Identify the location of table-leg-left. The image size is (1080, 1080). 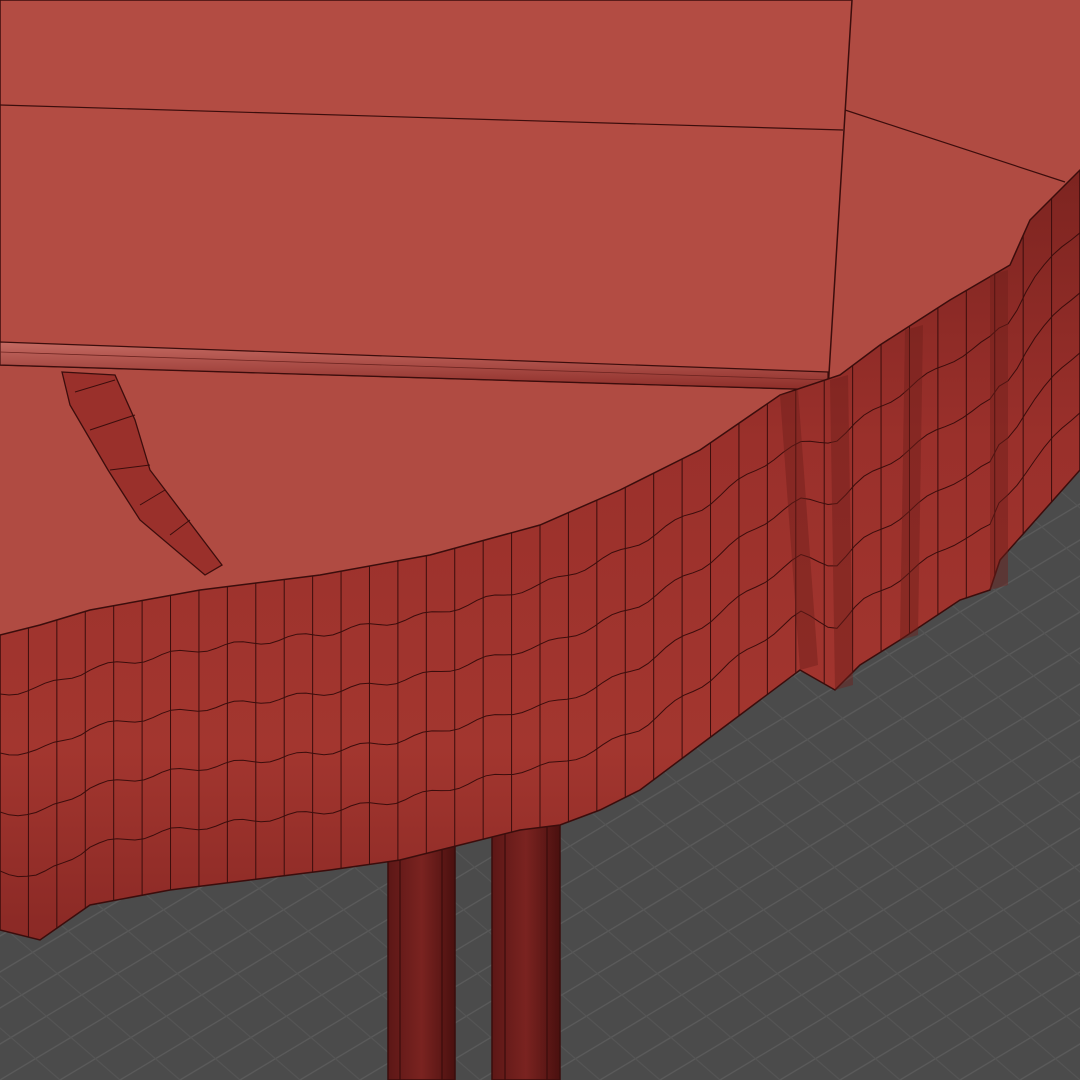
(421, 954).